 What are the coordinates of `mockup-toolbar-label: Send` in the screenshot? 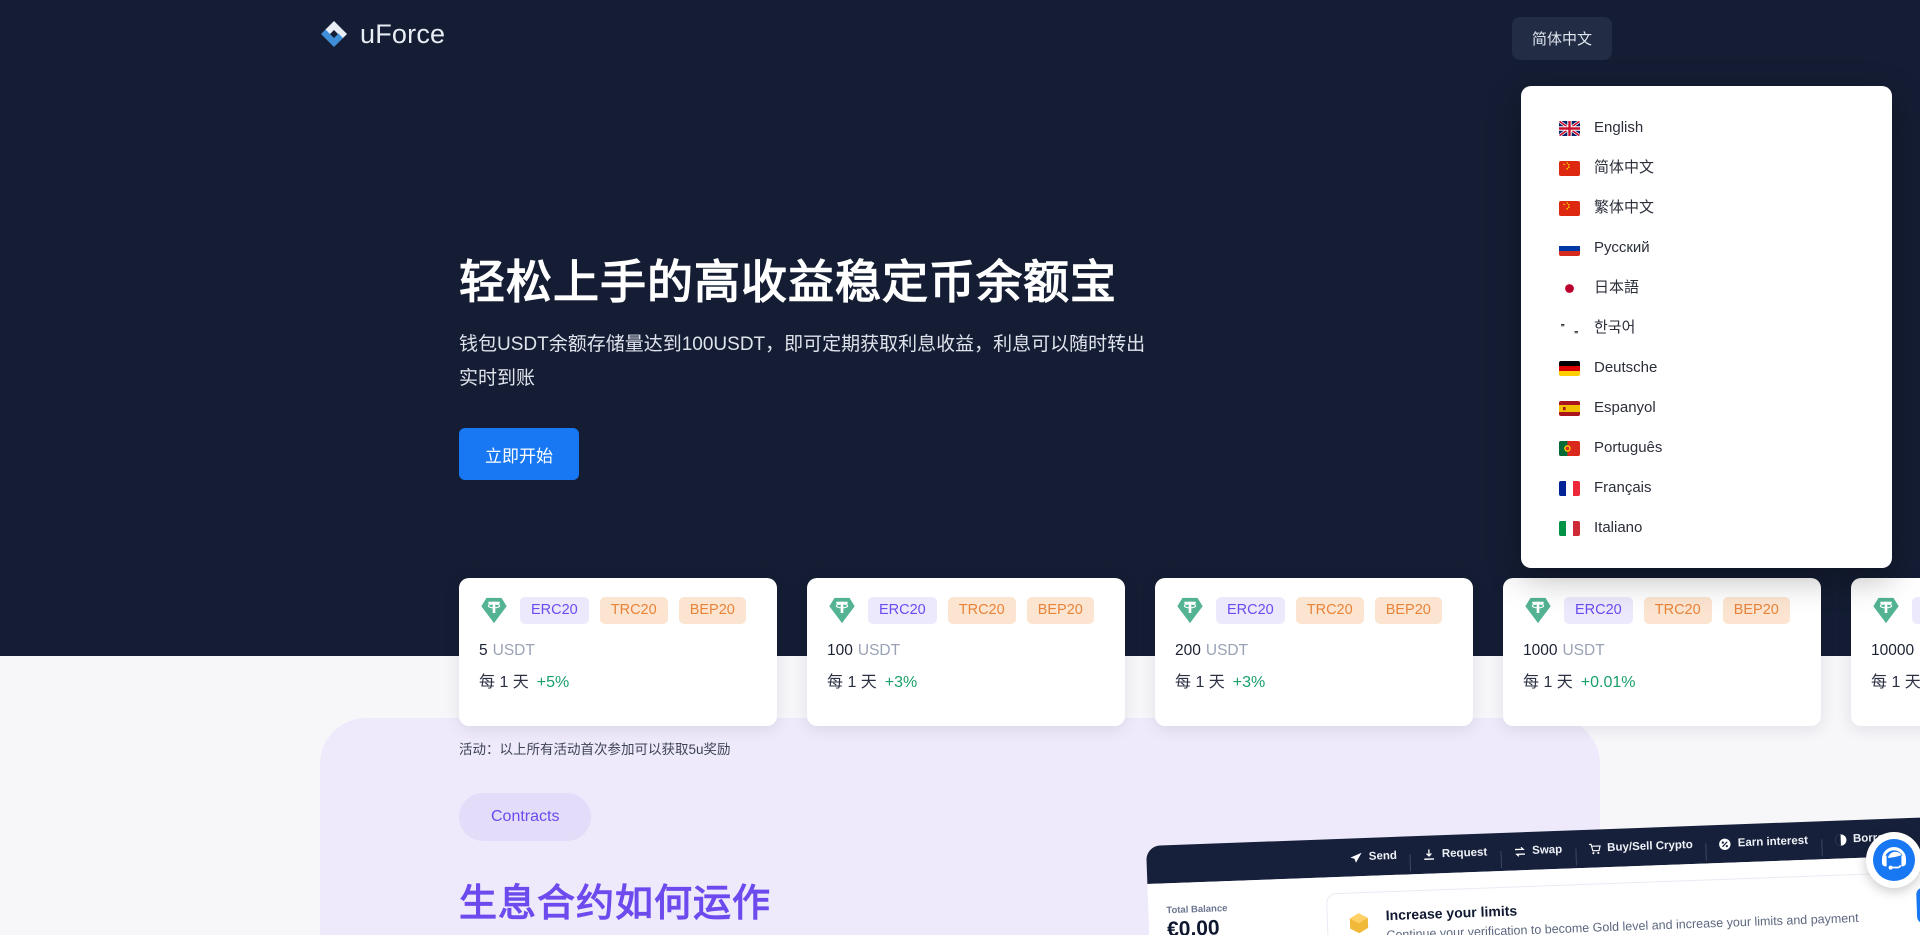 It's located at (1383, 856).